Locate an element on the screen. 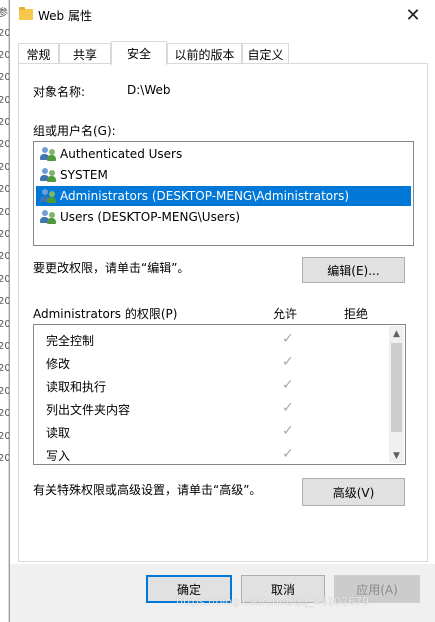 Image resolution: width=435 pixels, height=622 pixels. tab-label: 共享 is located at coordinates (84, 54).